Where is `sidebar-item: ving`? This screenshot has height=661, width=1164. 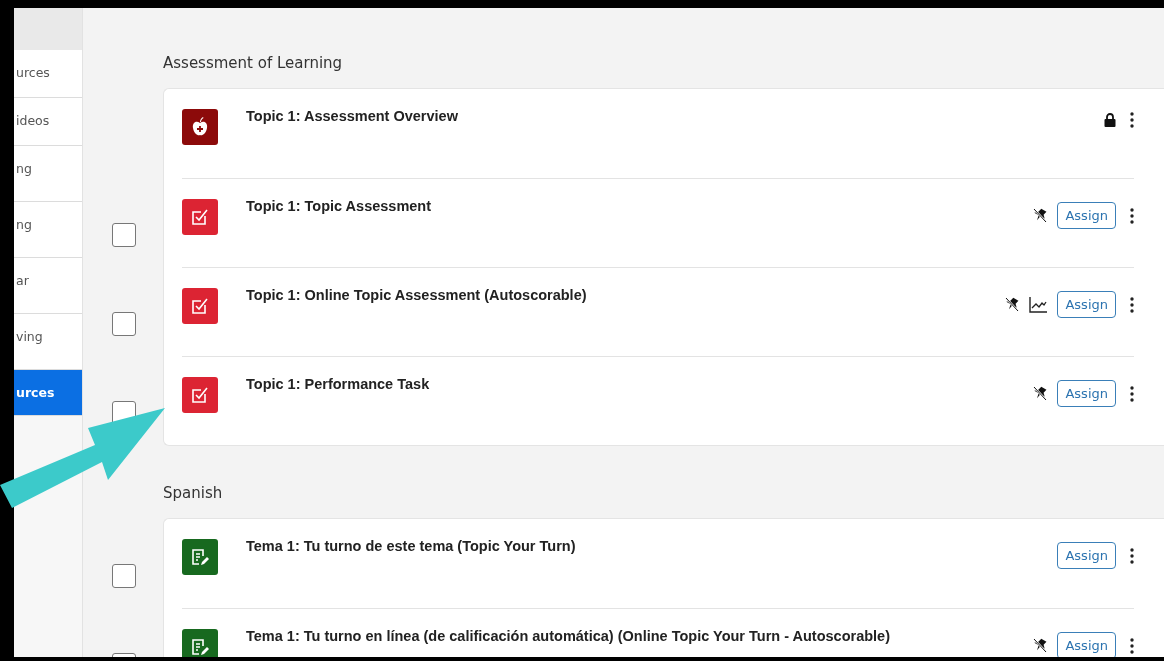
sidebar-item: ving is located at coordinates (48, 342).